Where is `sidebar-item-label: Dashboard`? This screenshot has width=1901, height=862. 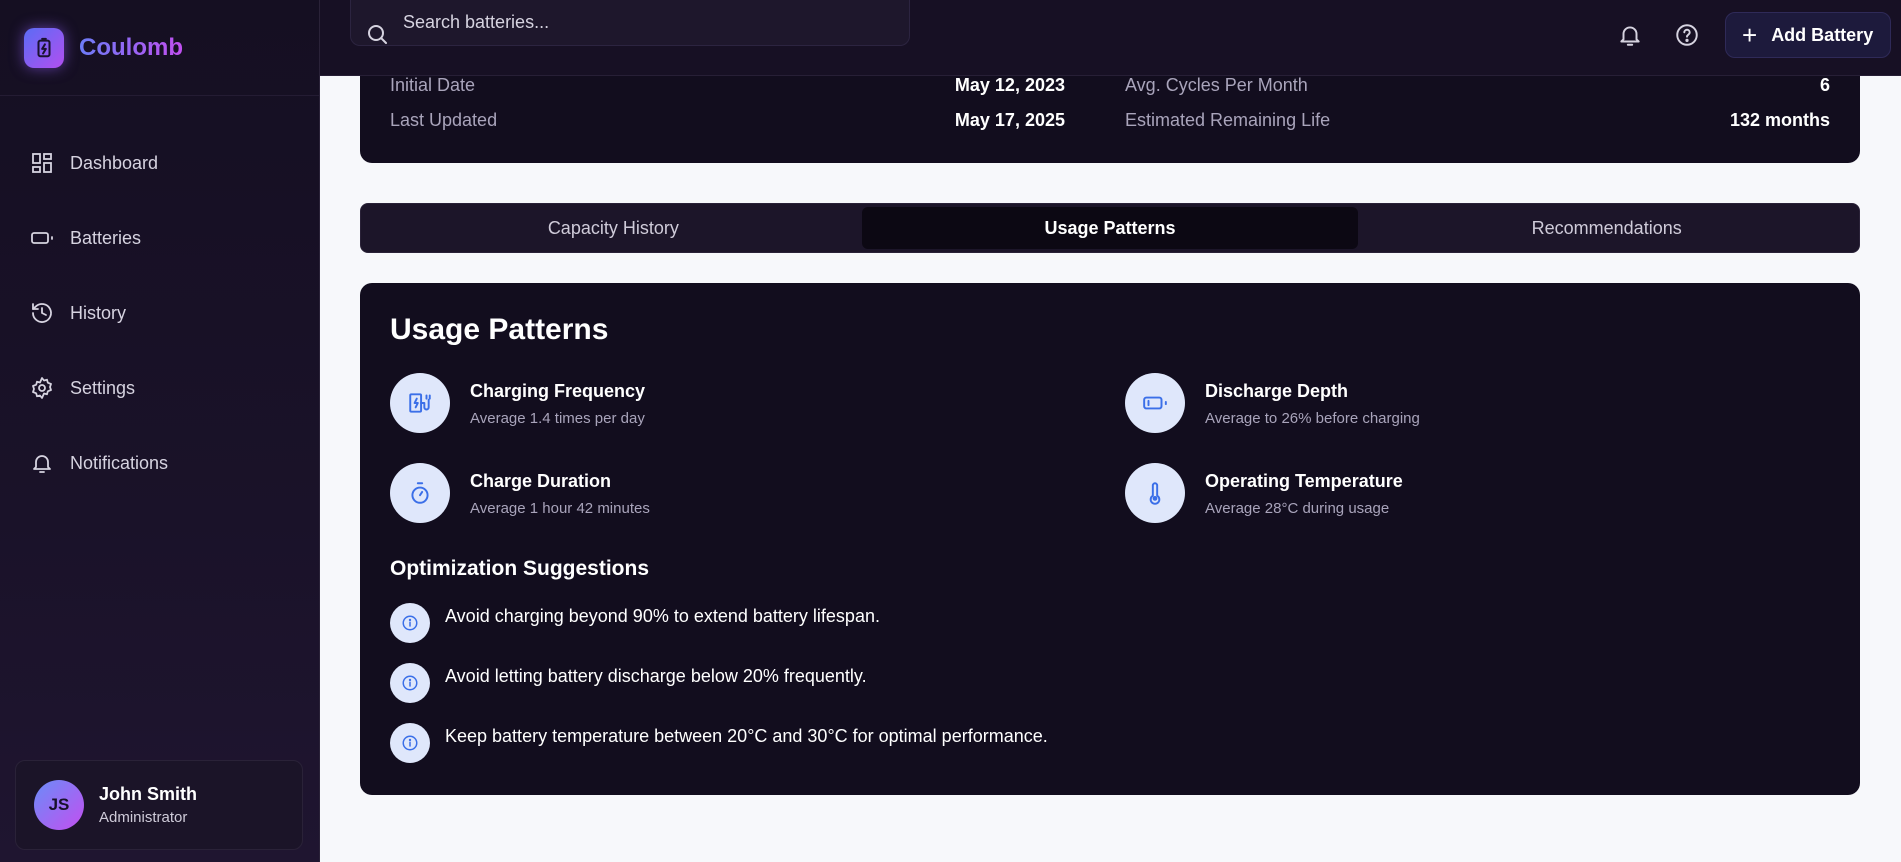 sidebar-item-label: Dashboard is located at coordinates (114, 162).